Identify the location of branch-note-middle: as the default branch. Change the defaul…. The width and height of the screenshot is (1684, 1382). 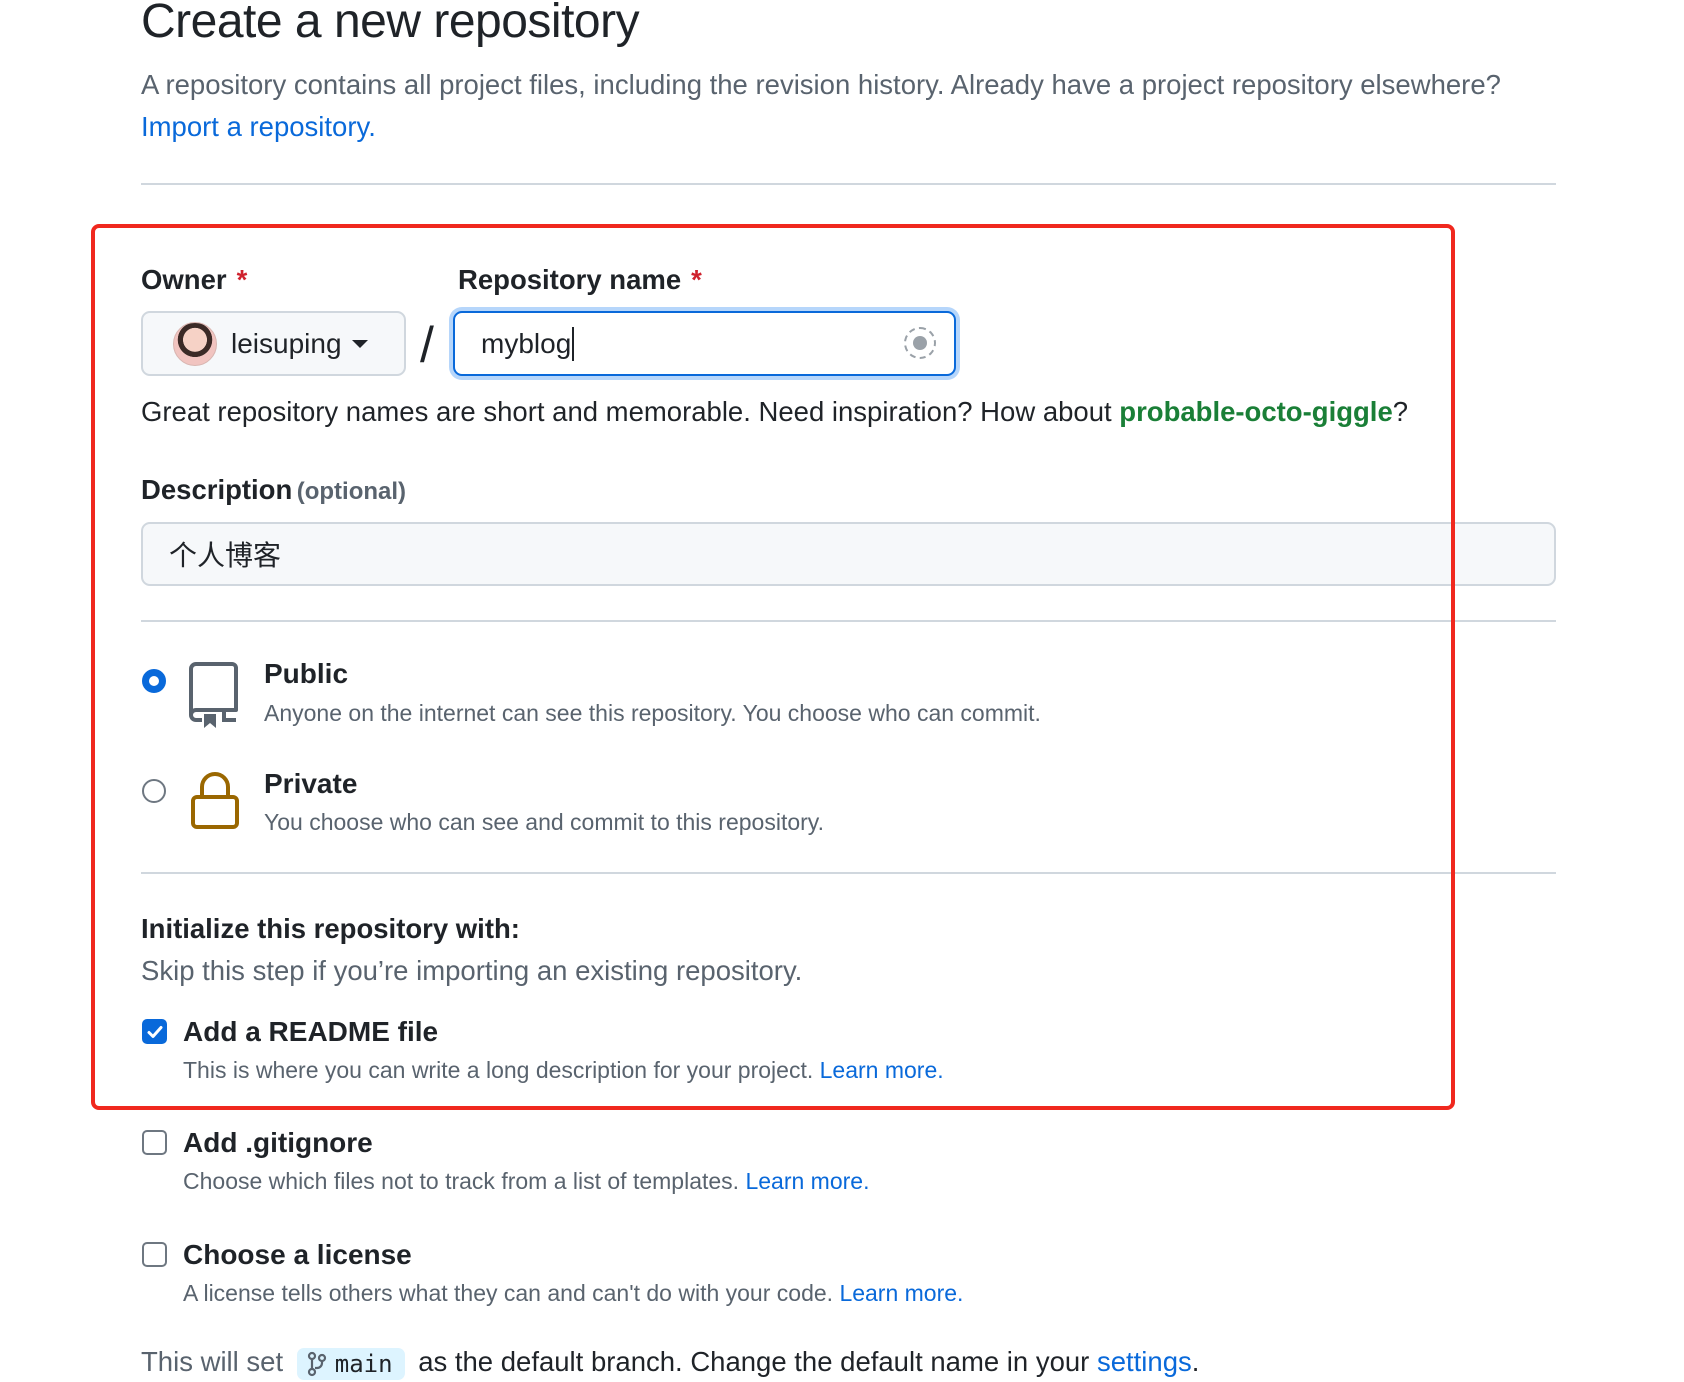
(754, 1361).